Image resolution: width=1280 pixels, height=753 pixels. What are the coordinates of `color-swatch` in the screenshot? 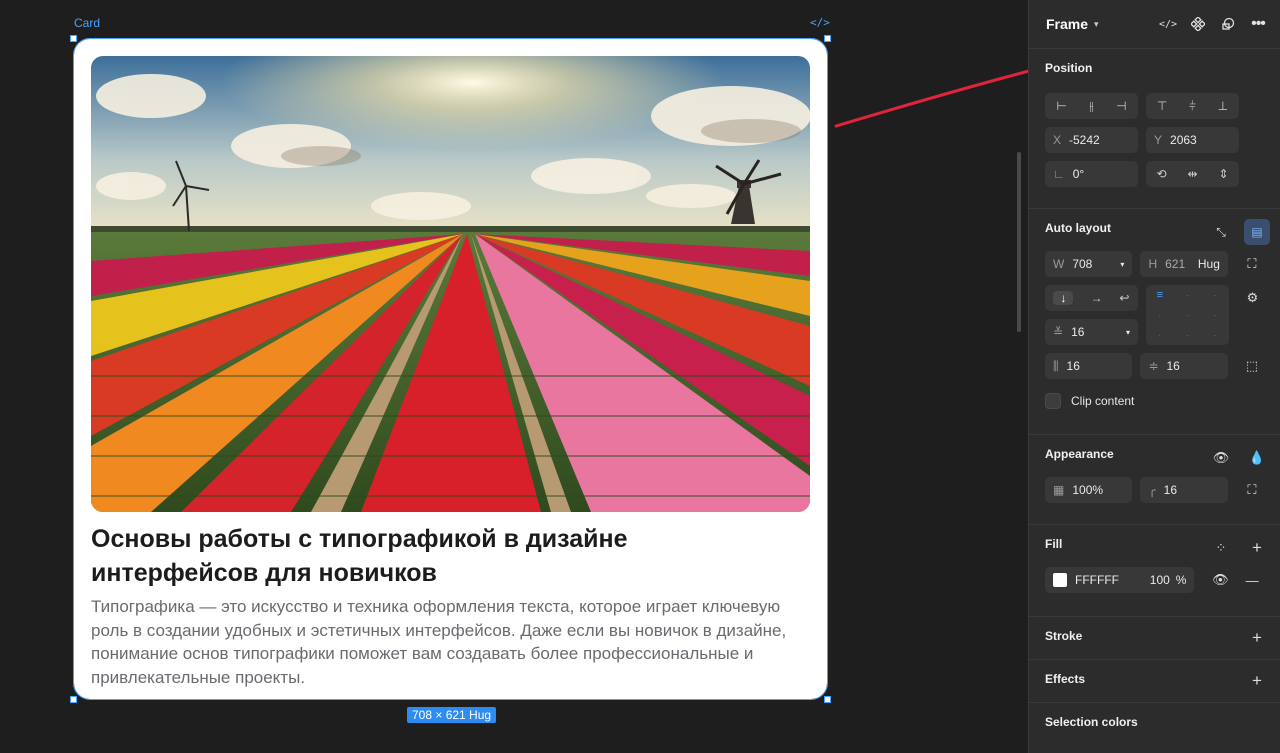 It's located at (1060, 580).